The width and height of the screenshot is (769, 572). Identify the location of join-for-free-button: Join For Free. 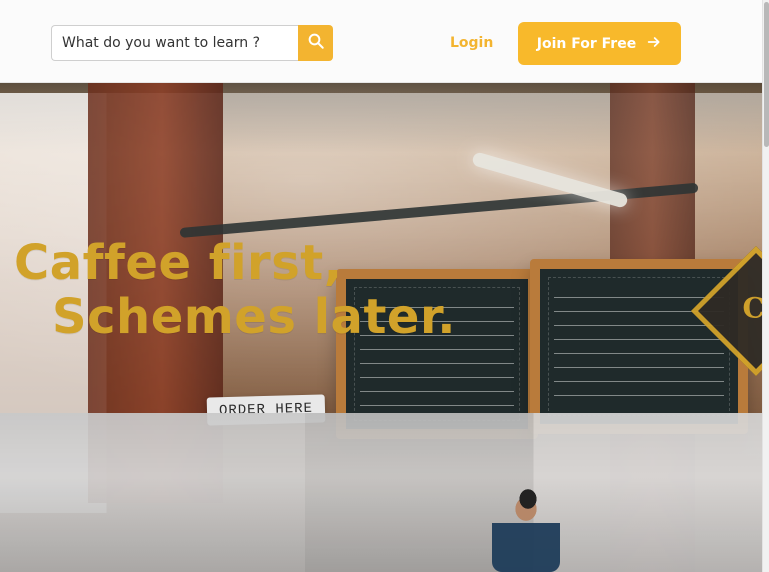
(599, 43).